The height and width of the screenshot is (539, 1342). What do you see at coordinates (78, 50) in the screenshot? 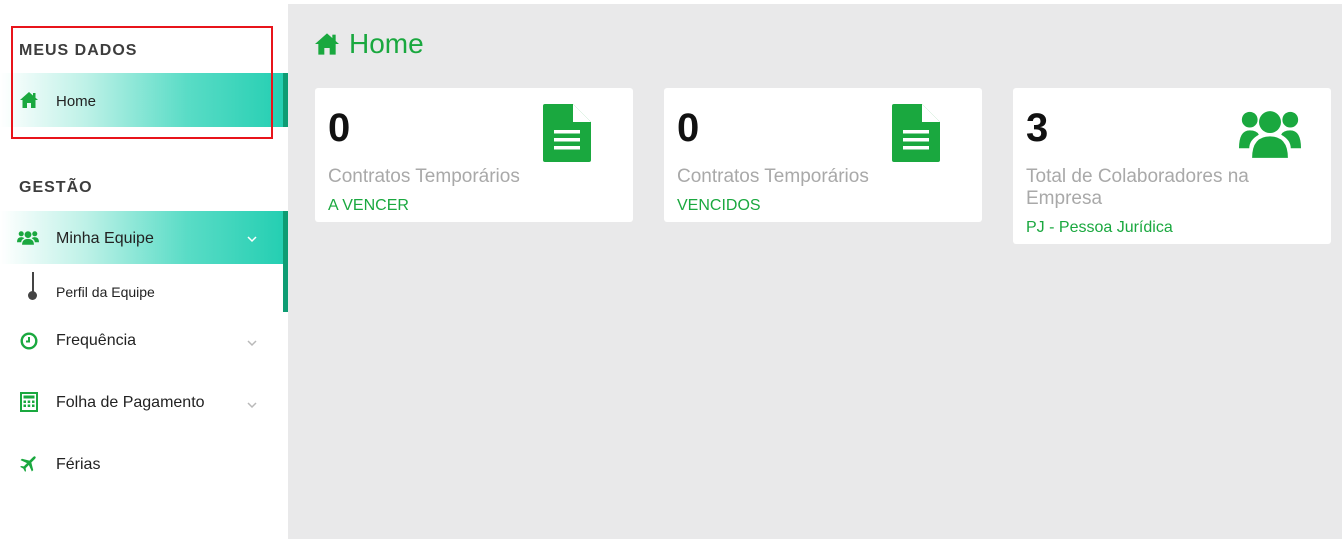
I see `section-title-meus-dados: MEUS DADOS` at bounding box center [78, 50].